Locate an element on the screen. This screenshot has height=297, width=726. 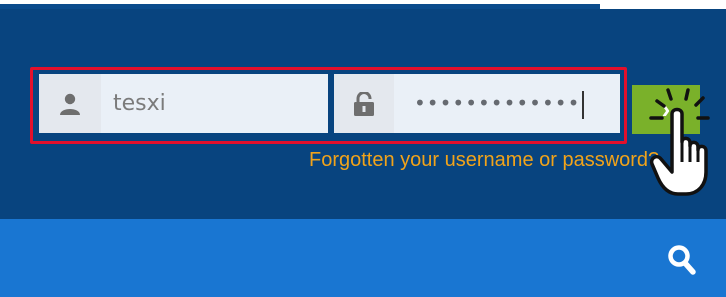
text-caret is located at coordinates (583, 104).